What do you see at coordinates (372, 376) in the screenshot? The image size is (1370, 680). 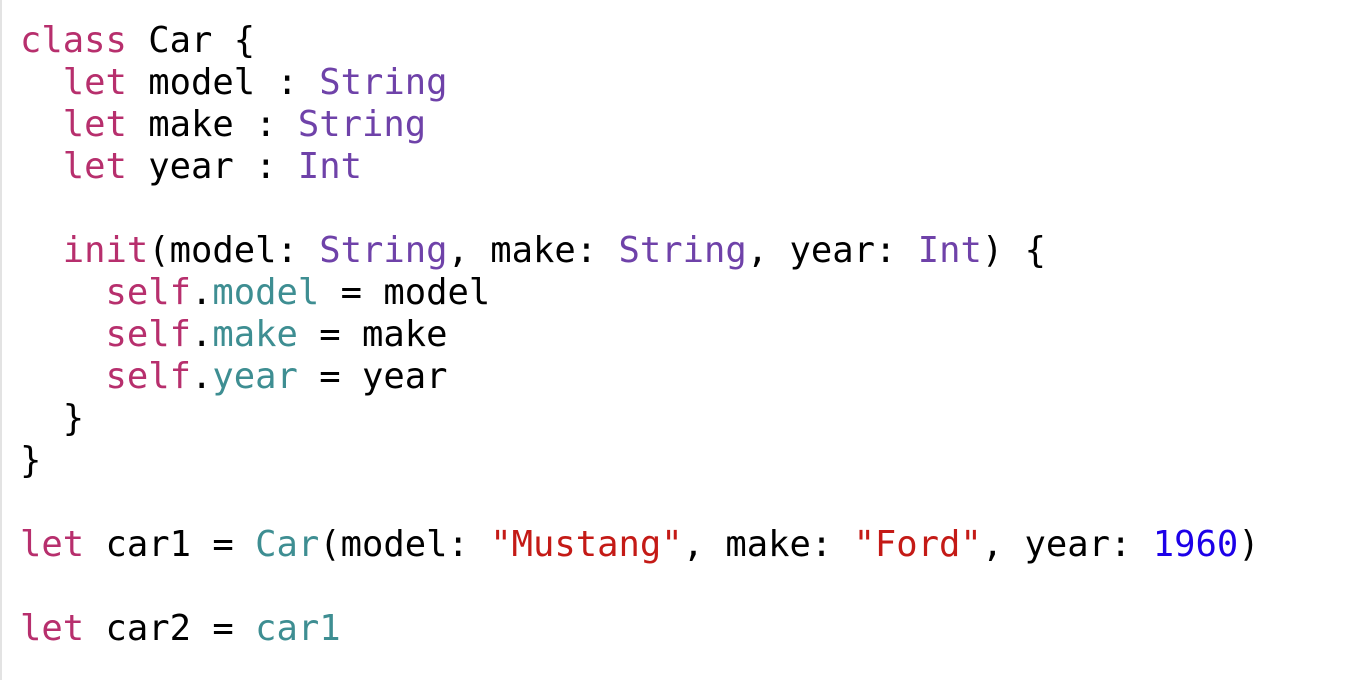 I see `code-token-plain: = year` at bounding box center [372, 376].